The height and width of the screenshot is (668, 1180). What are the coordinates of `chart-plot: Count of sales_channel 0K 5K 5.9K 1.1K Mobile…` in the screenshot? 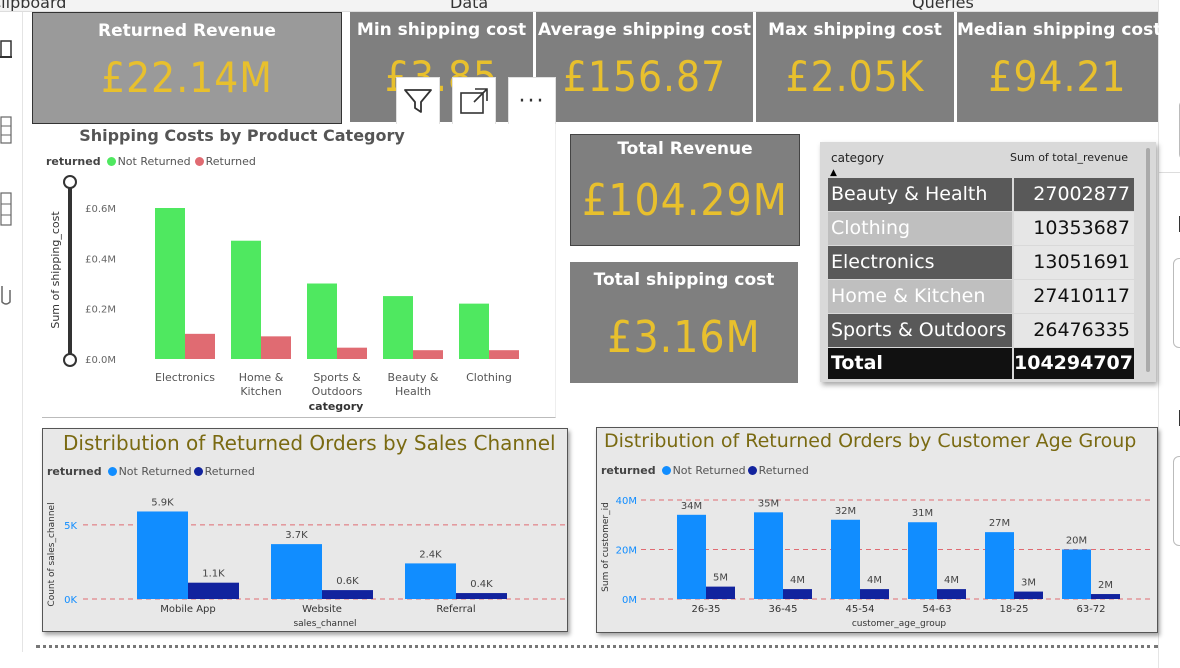 It's located at (306, 563).